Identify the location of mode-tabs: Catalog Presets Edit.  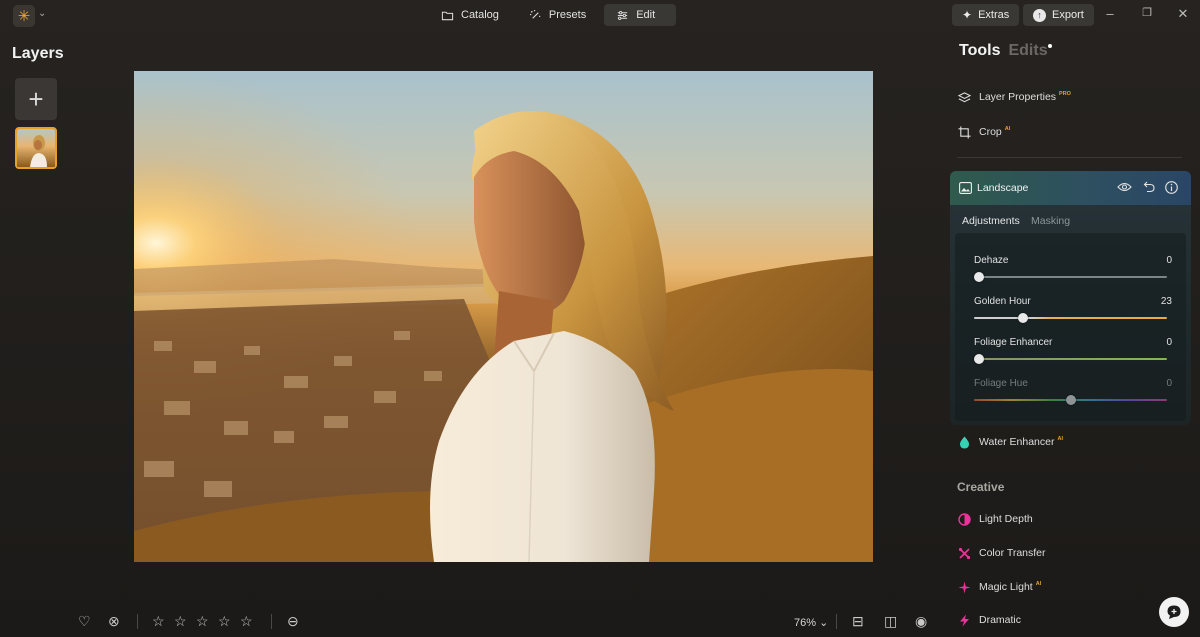
(553, 15).